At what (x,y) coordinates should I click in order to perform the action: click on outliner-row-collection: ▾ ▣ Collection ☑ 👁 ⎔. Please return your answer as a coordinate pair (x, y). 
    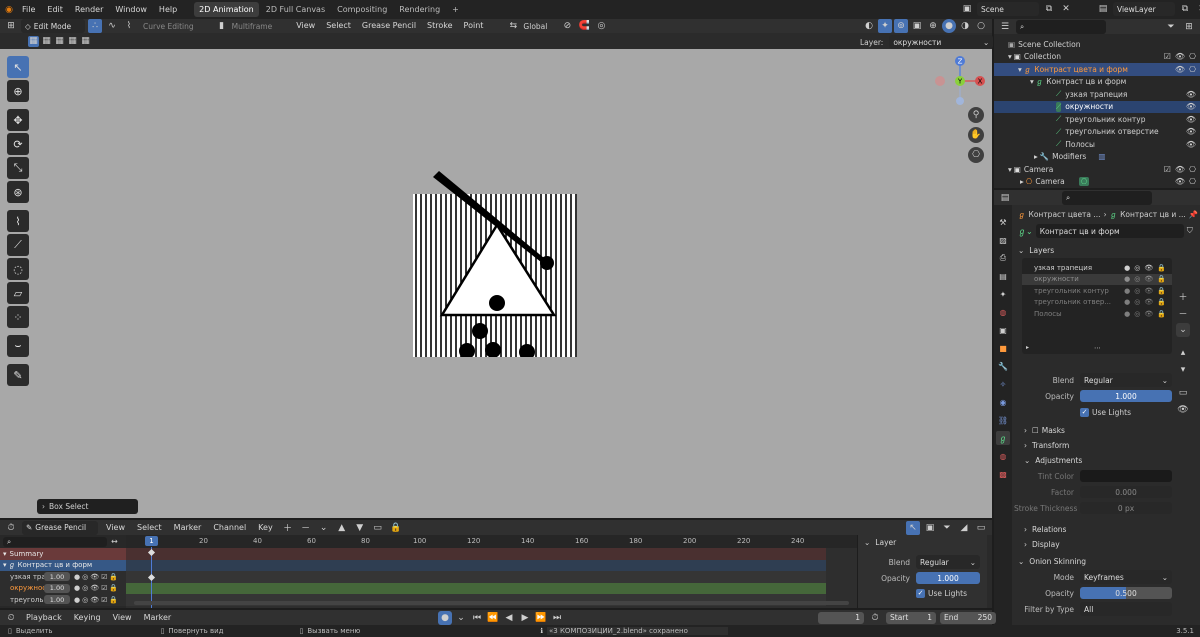
    Looking at the image, I should click on (1097, 57).